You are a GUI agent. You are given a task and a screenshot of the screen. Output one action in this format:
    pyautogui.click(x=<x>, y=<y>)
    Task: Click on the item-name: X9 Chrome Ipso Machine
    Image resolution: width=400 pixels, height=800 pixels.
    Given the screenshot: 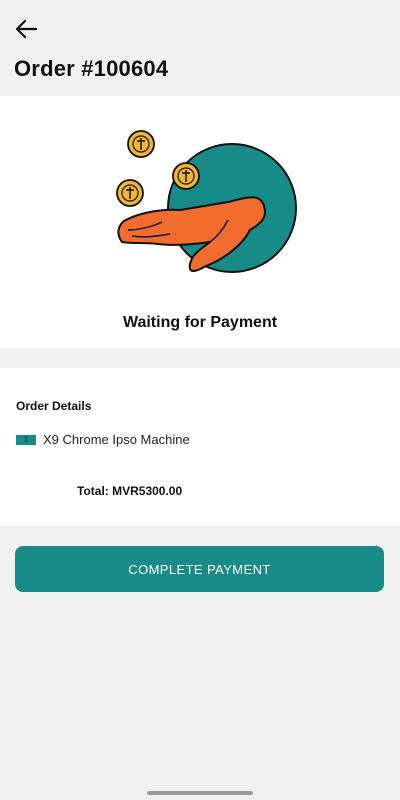 What is the action you would take?
    pyautogui.click(x=116, y=439)
    